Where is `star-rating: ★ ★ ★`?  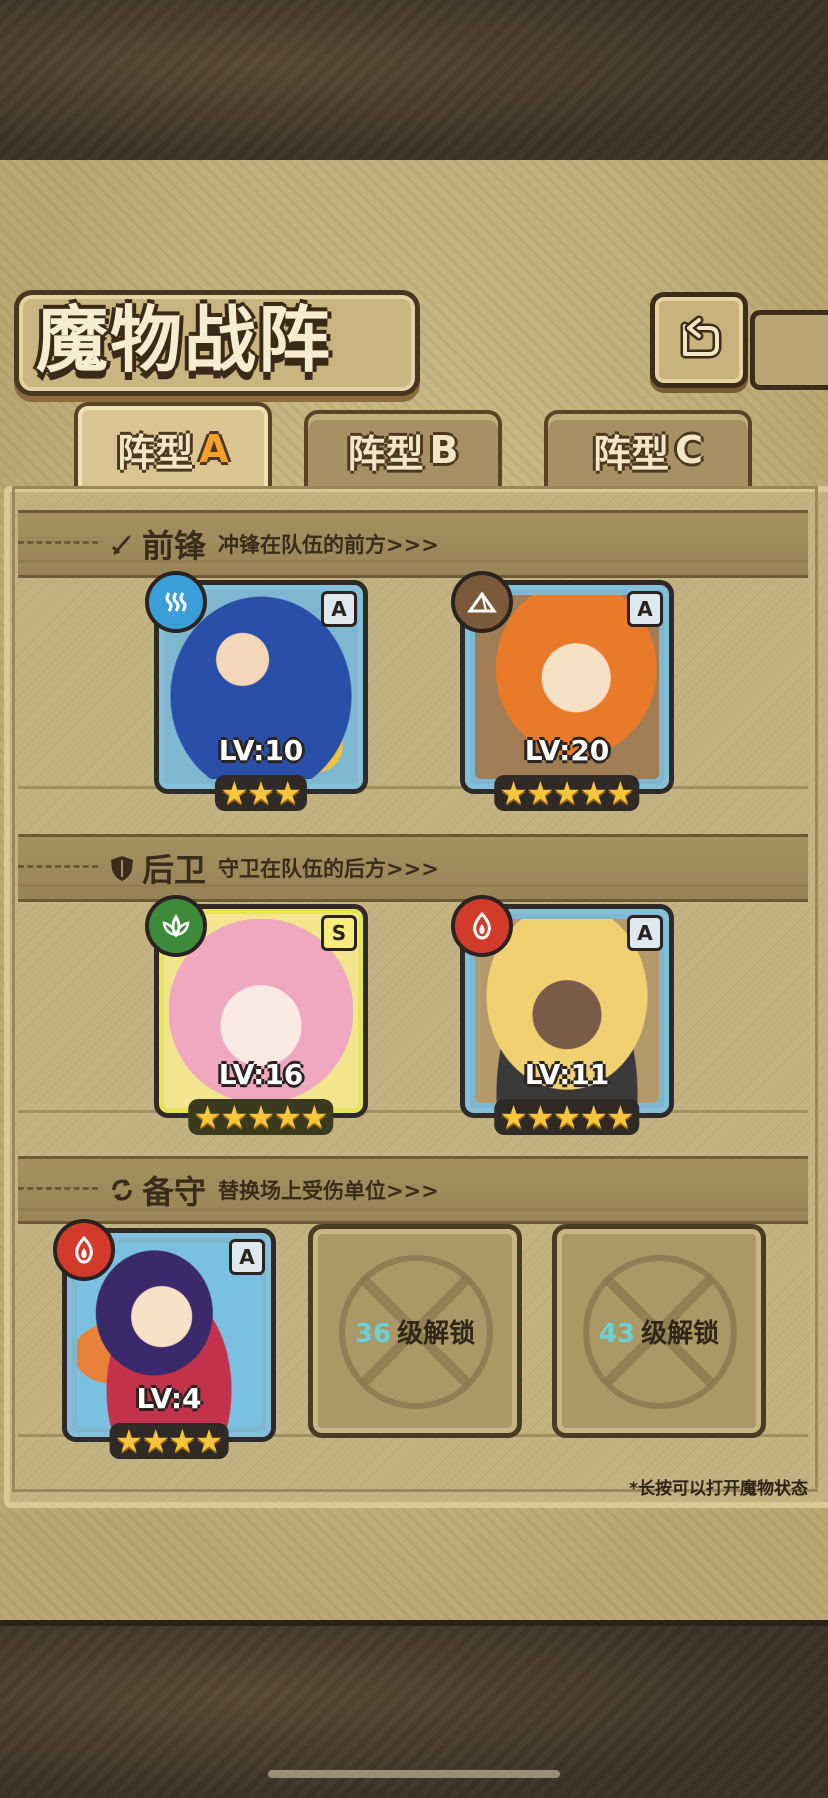 star-rating: ★ ★ ★ is located at coordinates (261, 793).